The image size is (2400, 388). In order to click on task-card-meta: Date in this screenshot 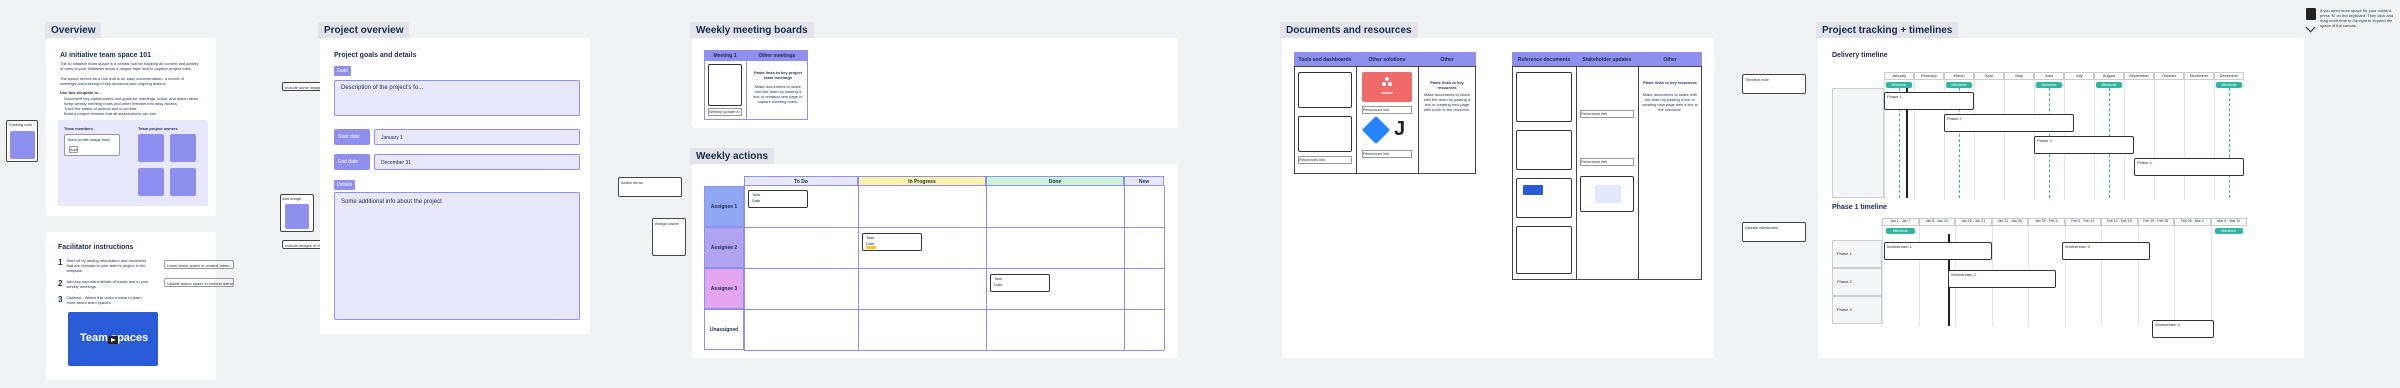, I will do `click(756, 200)`.